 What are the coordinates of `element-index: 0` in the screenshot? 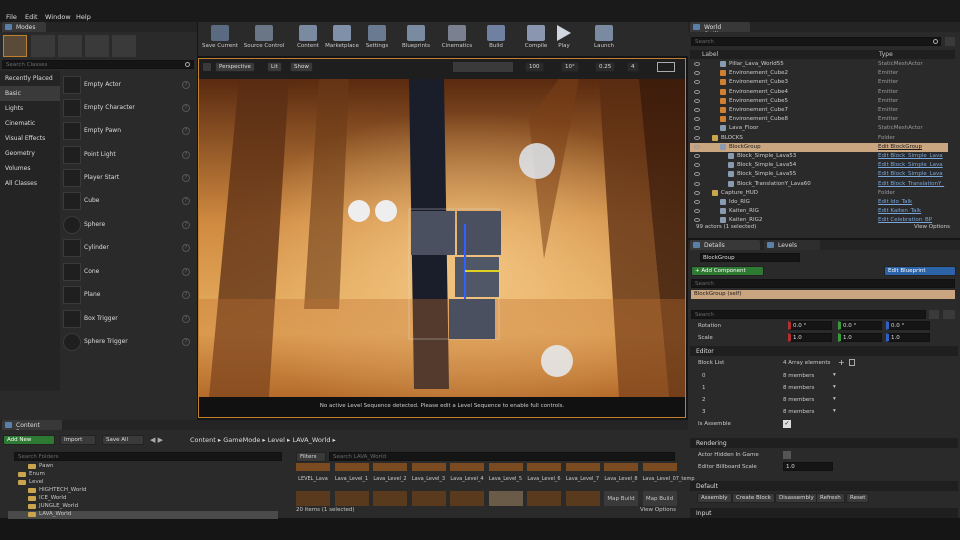 It's located at (704, 376).